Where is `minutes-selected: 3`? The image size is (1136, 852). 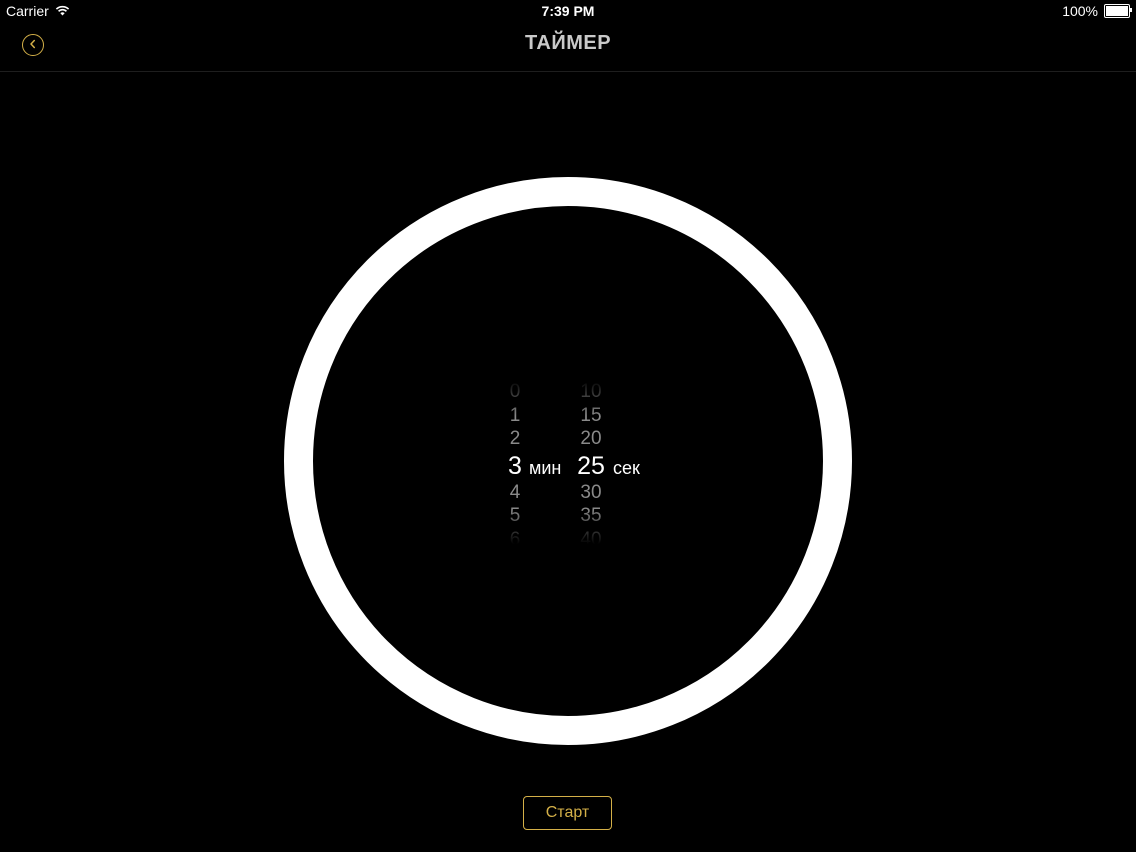 minutes-selected: 3 is located at coordinates (515, 466).